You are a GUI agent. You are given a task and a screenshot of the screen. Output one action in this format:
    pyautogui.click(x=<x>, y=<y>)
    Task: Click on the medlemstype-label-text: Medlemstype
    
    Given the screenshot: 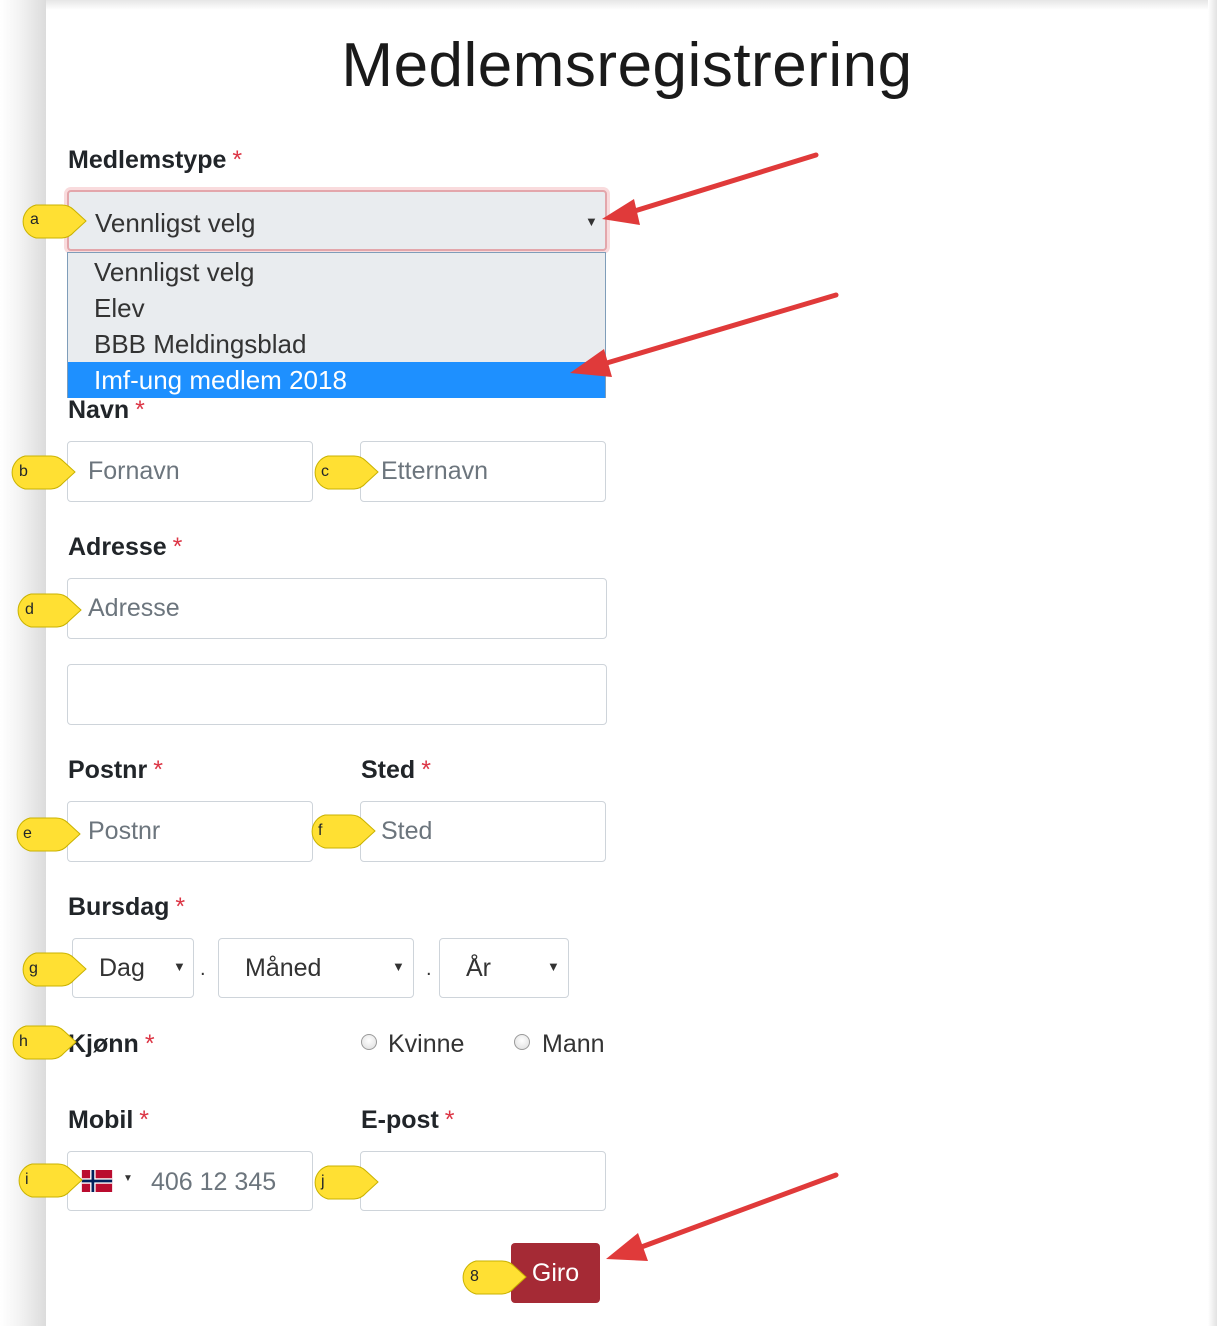 What is the action you would take?
    pyautogui.click(x=147, y=160)
    